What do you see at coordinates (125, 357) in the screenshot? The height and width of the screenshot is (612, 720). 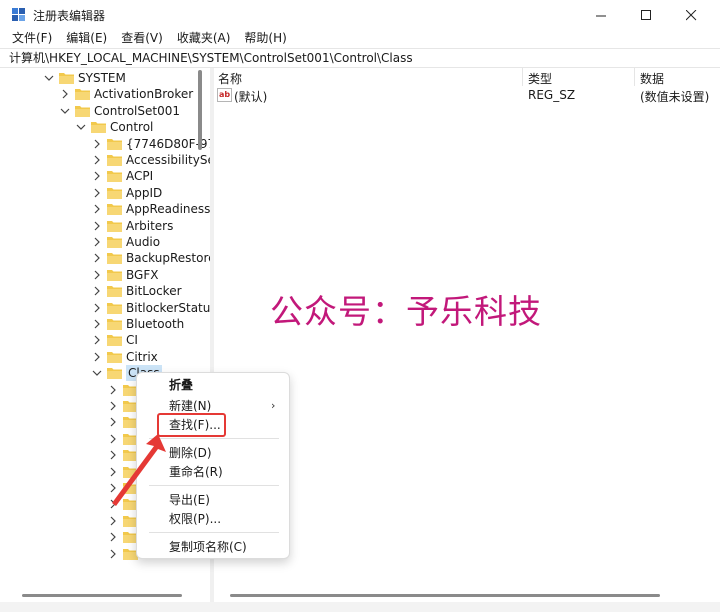 I see `tree-item: Citrix` at bounding box center [125, 357].